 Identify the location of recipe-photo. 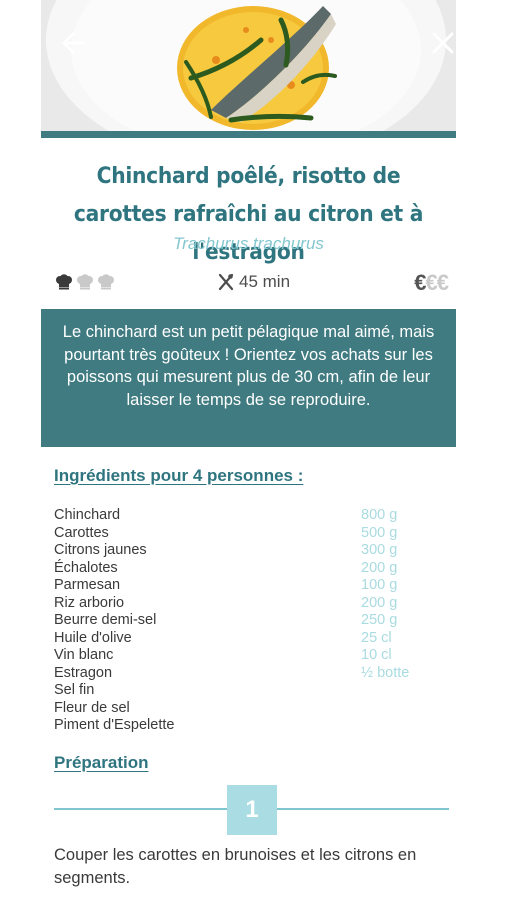
(248, 65).